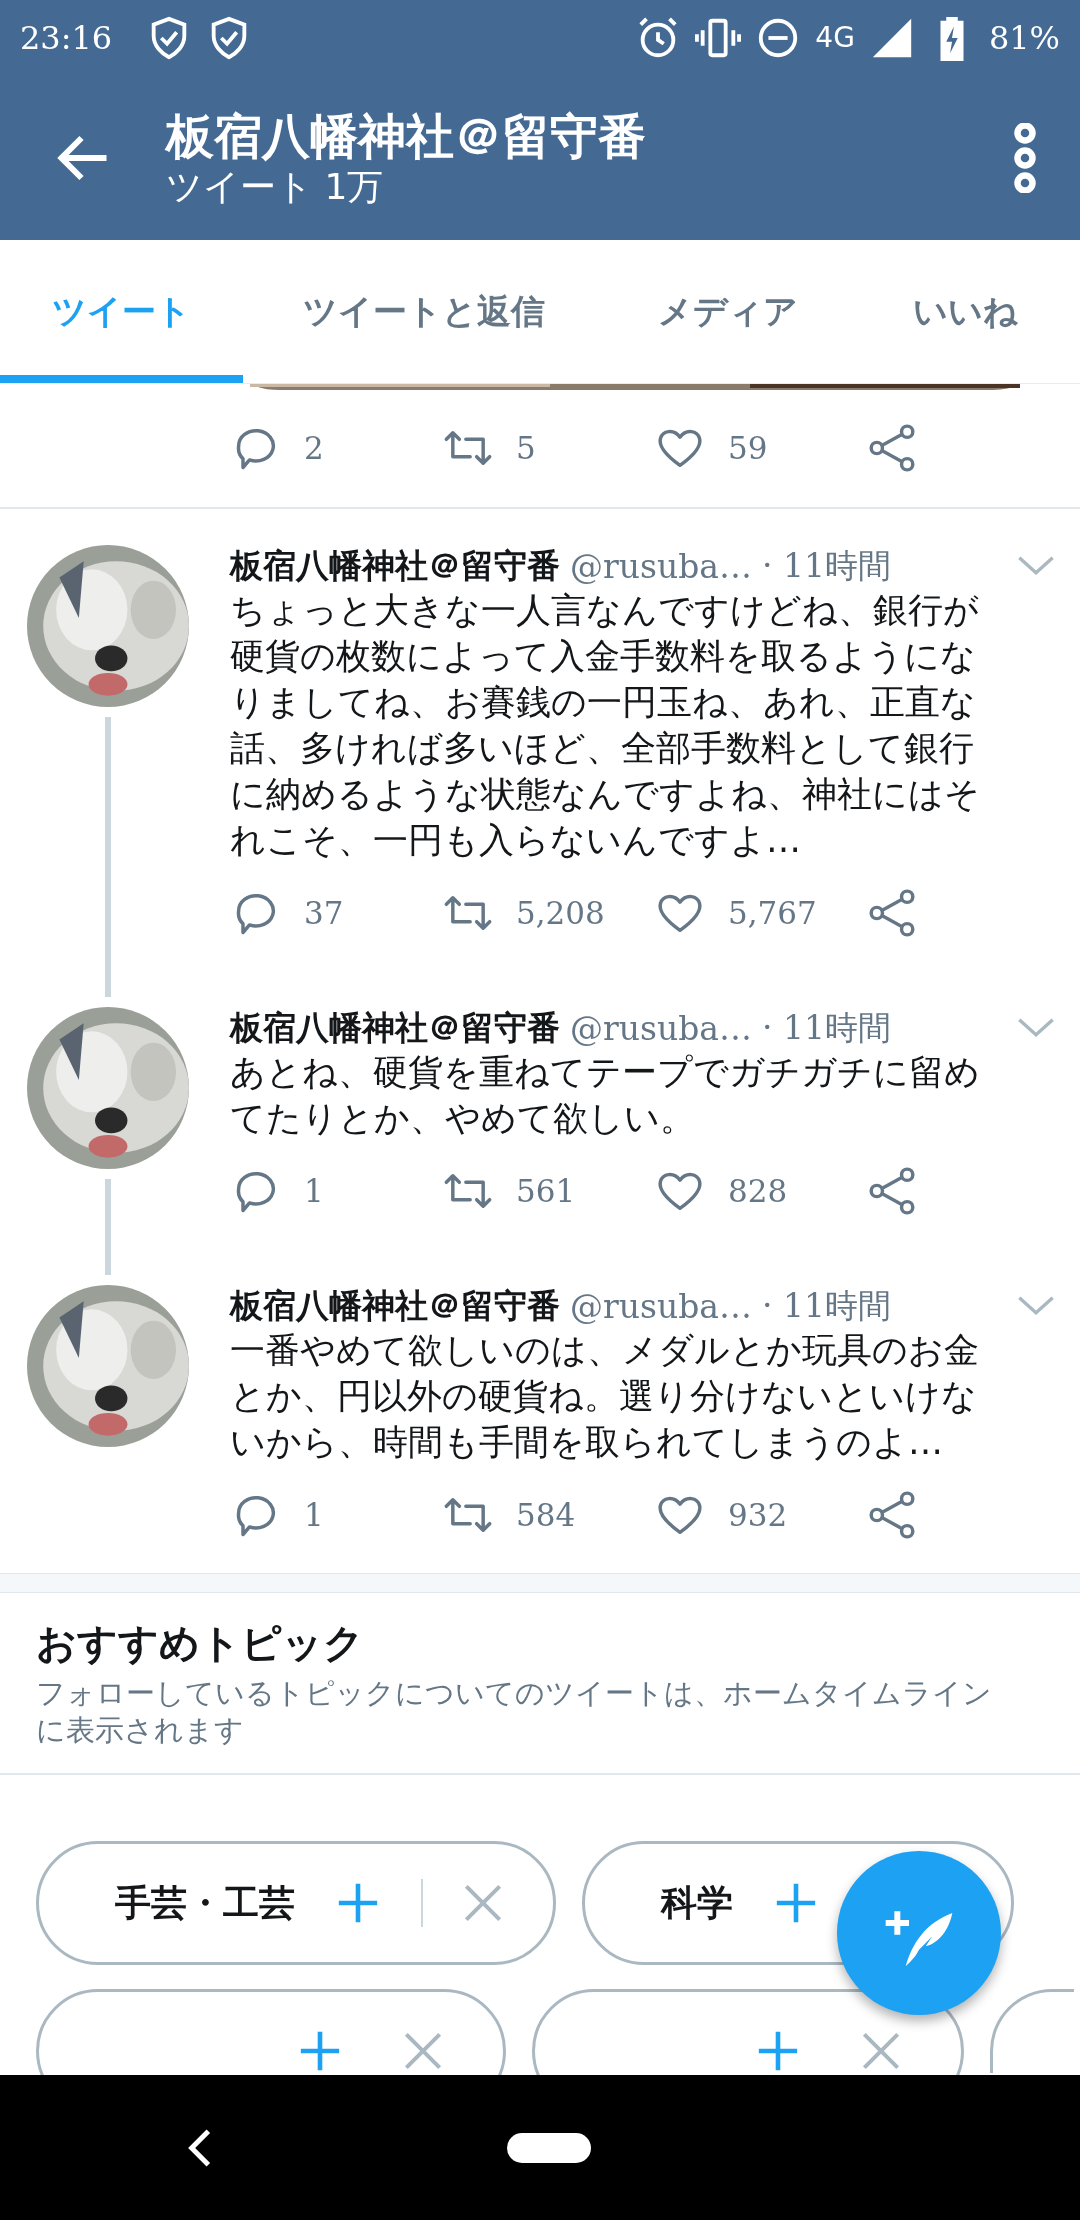 This screenshot has width=1080, height=2220. I want to click on section-title: おすすめトピック, so click(200, 1643).